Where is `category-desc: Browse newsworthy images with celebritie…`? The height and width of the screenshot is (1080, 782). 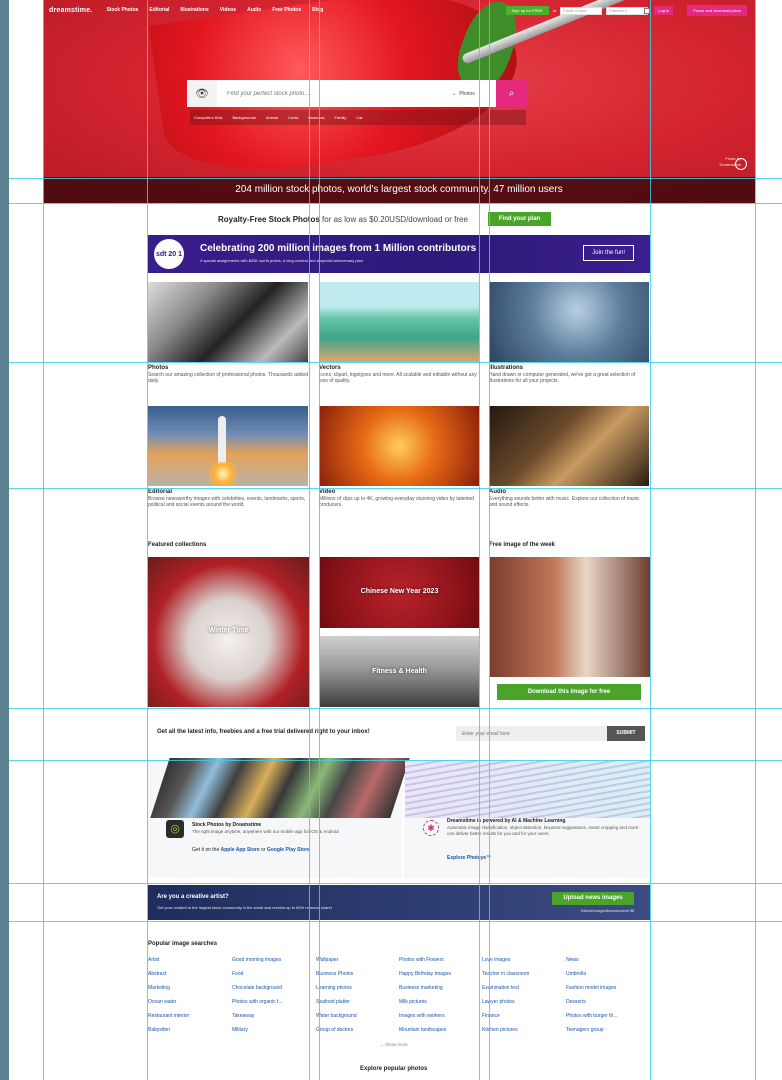 category-desc: Browse newsworthy images with celebritie… is located at coordinates (227, 502).